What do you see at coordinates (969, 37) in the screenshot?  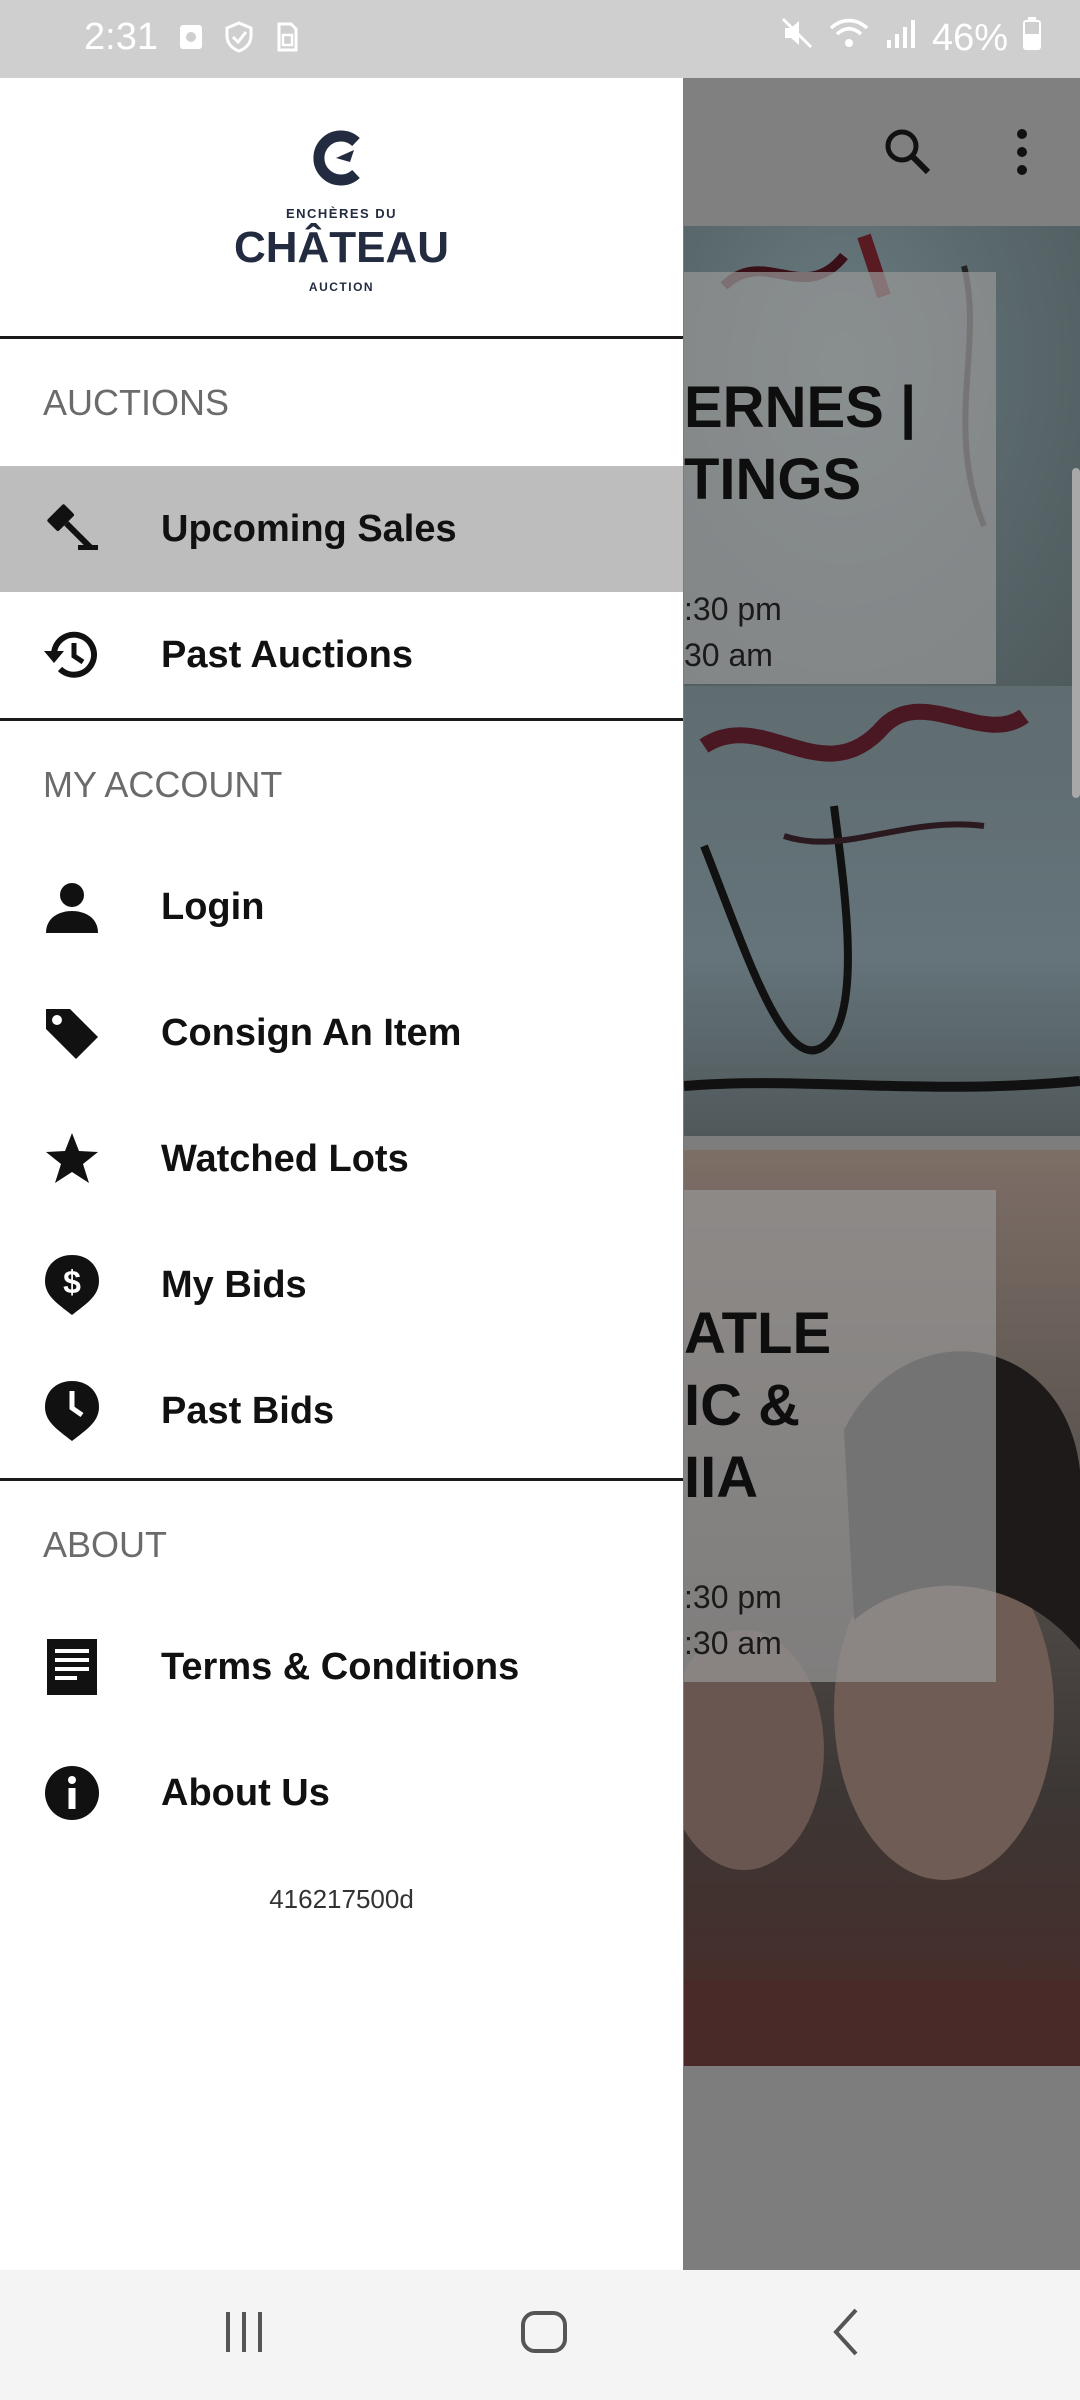 I see `battery-percent: 46%` at bounding box center [969, 37].